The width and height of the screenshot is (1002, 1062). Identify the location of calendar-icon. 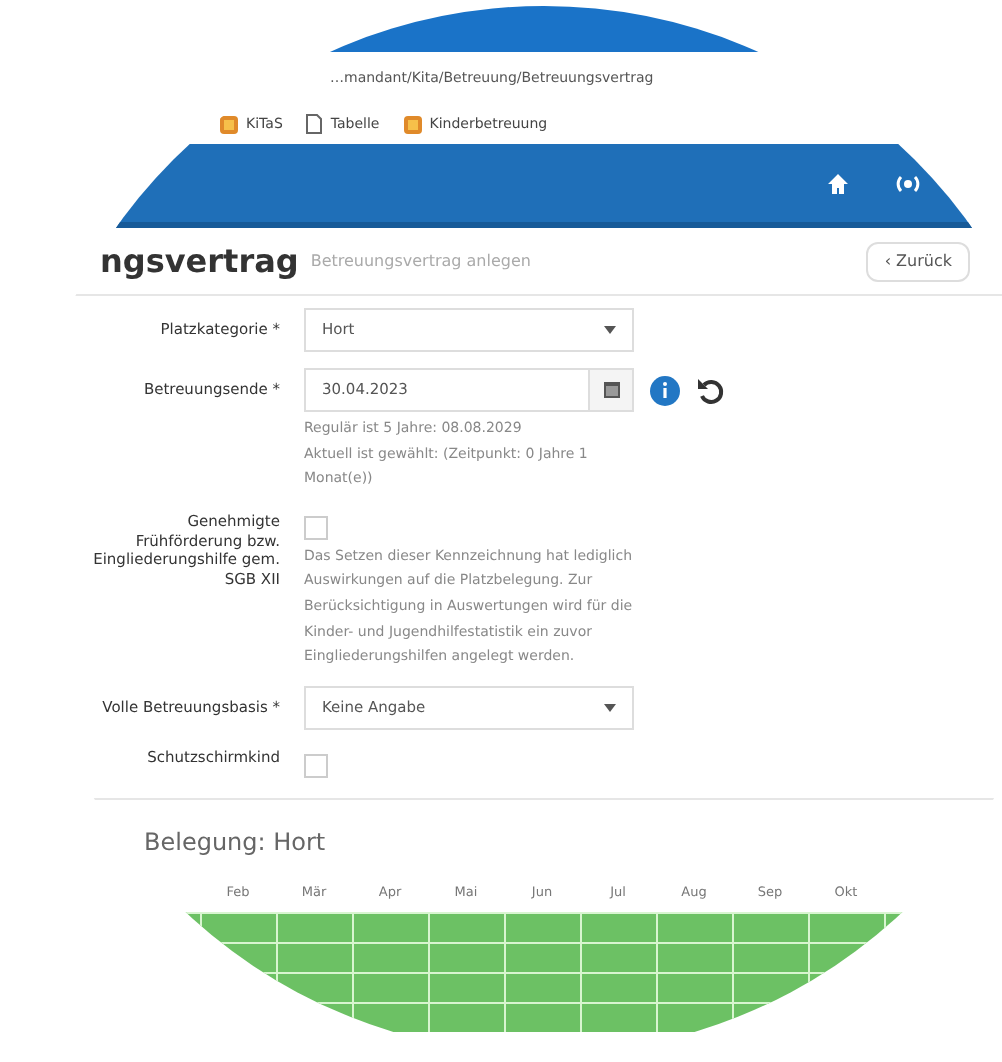
(611, 390).